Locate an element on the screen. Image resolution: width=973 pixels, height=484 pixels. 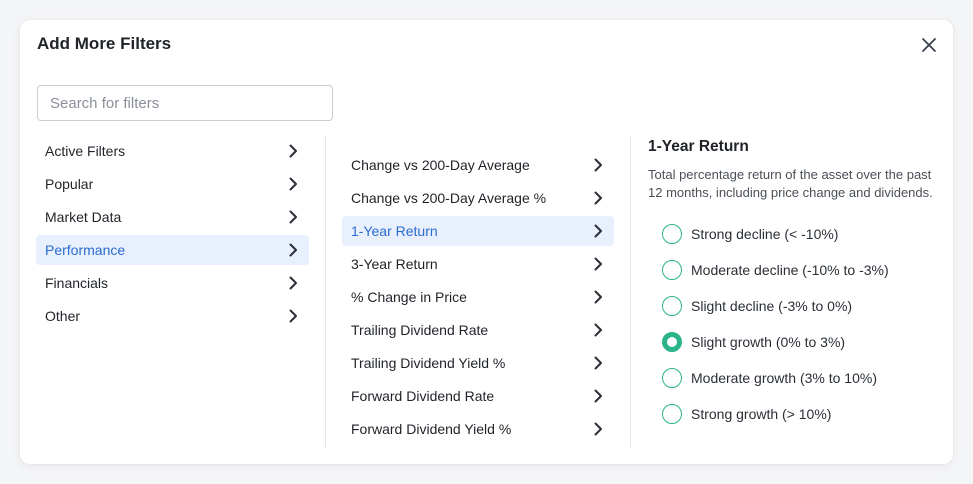
filter-item: Trailing Dividend Yield % is located at coordinates (478, 363).